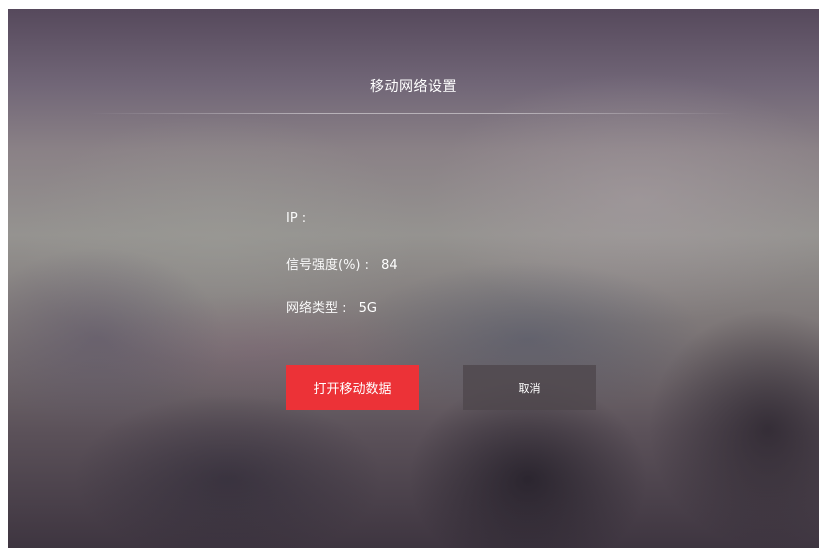  Describe the element at coordinates (389, 265) in the screenshot. I see `signal-strength-value: 84` at that location.